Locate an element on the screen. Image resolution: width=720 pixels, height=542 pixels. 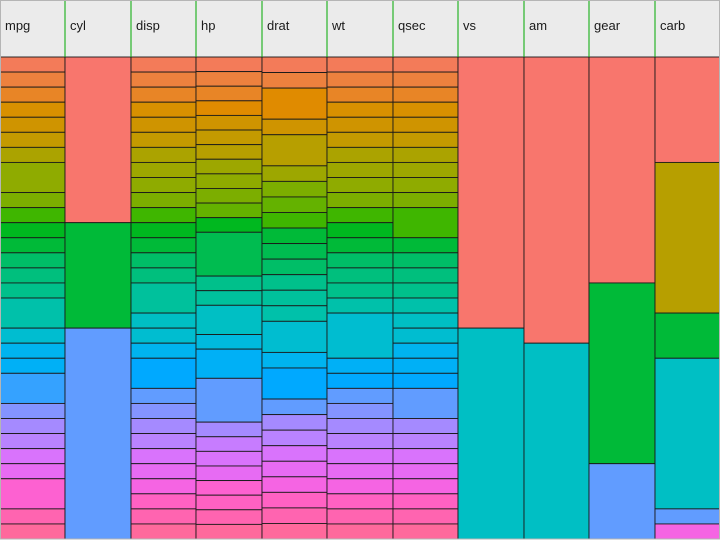
column-header-cyl: cyl is located at coordinates (78, 25).